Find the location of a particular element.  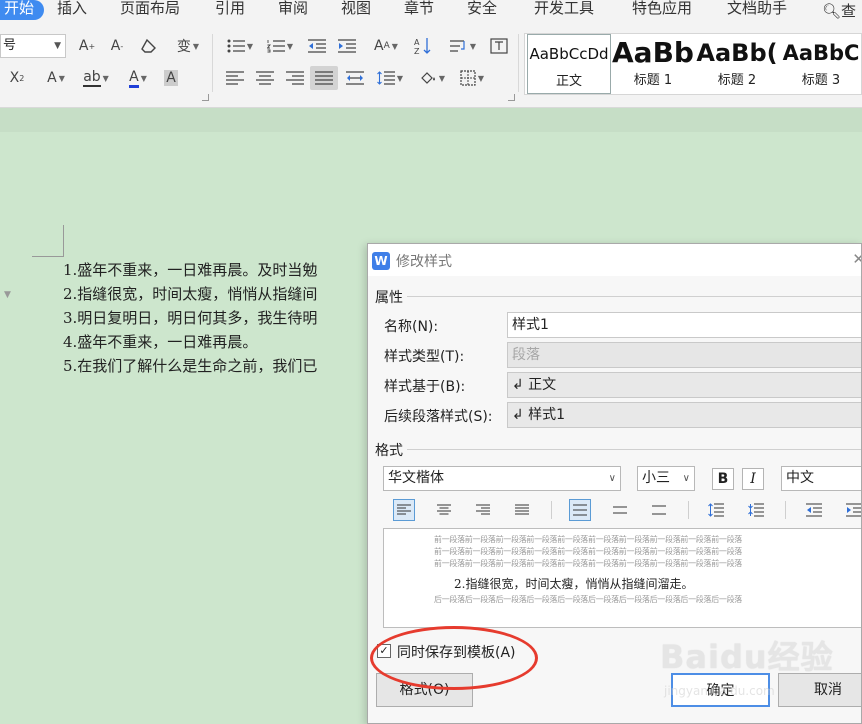

close-icon: ✕ is located at coordinates (856, 259).